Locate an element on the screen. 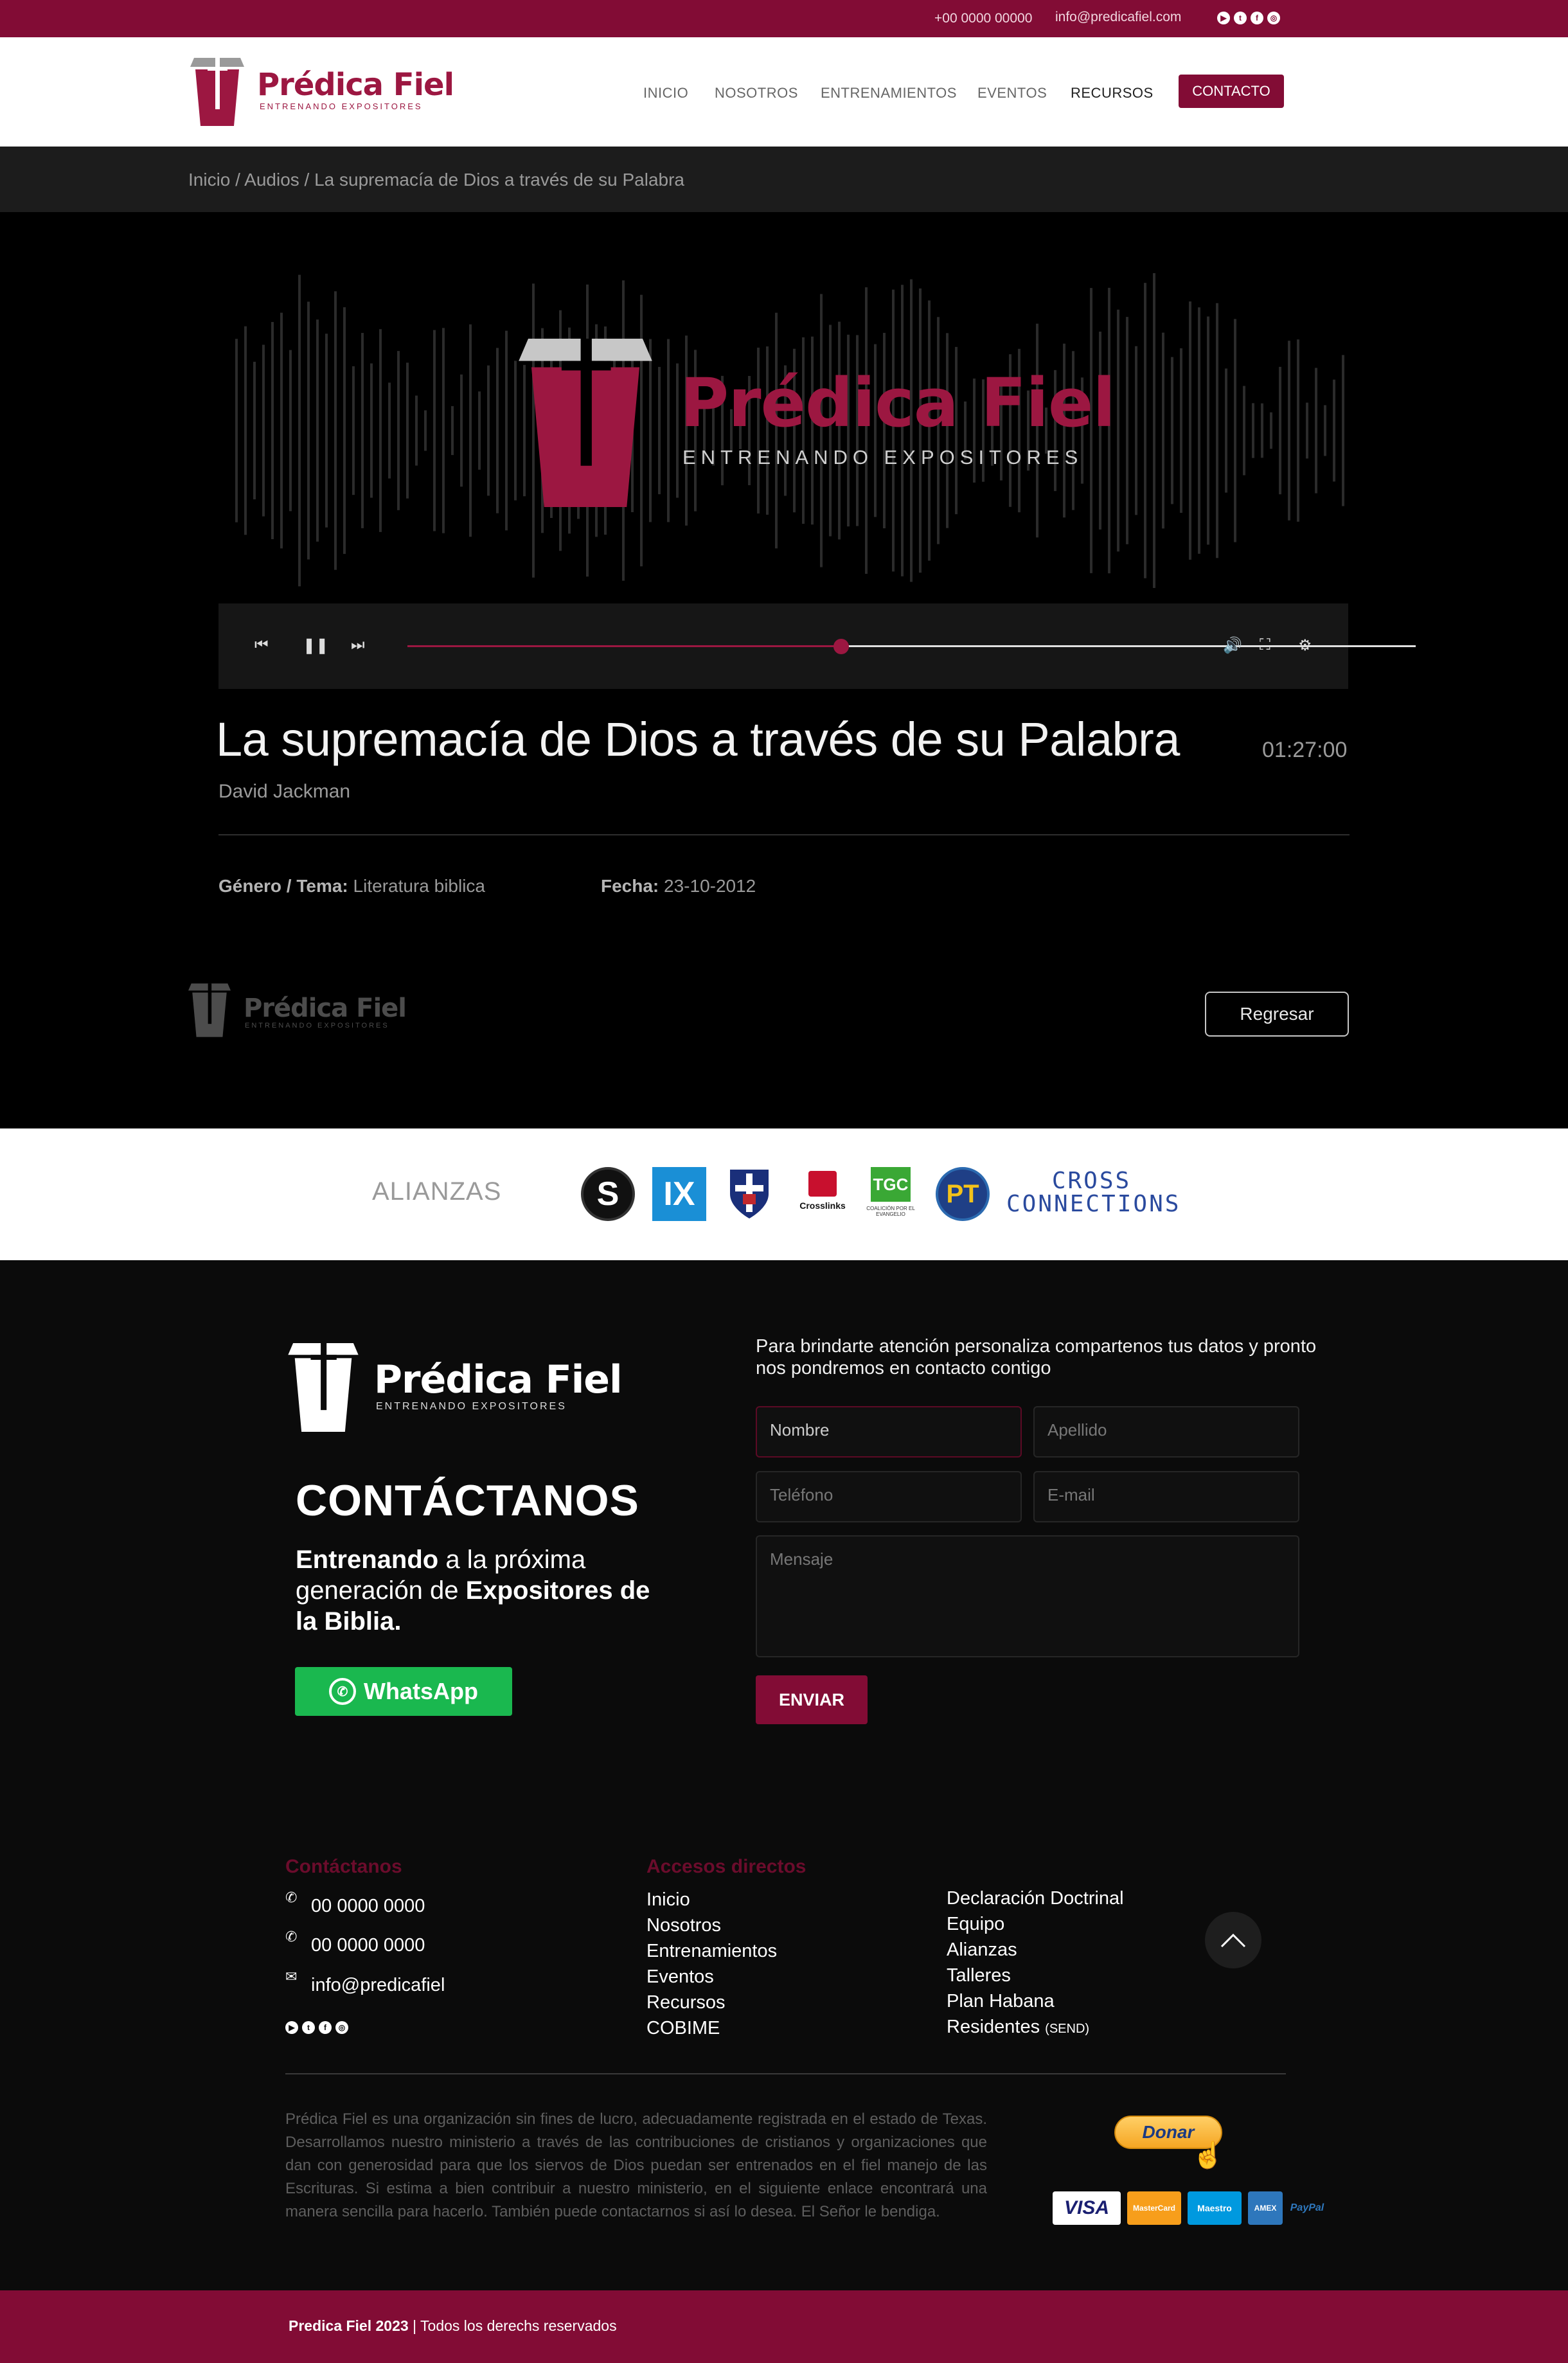 The image size is (1568, 2363). alliance-logo-shield is located at coordinates (749, 1194).